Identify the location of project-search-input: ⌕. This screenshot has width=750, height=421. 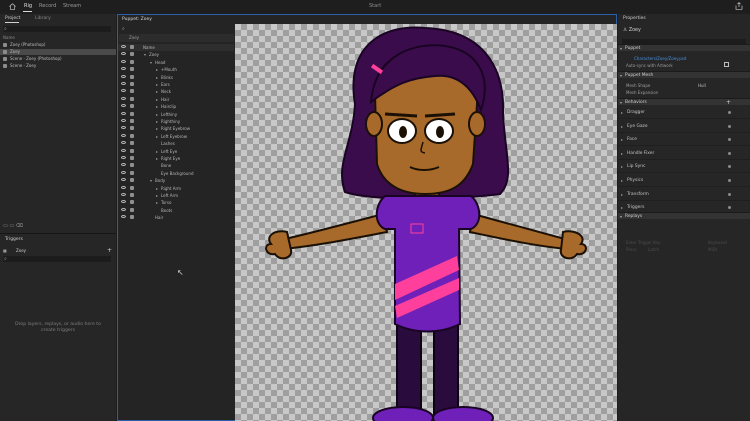
(57, 29).